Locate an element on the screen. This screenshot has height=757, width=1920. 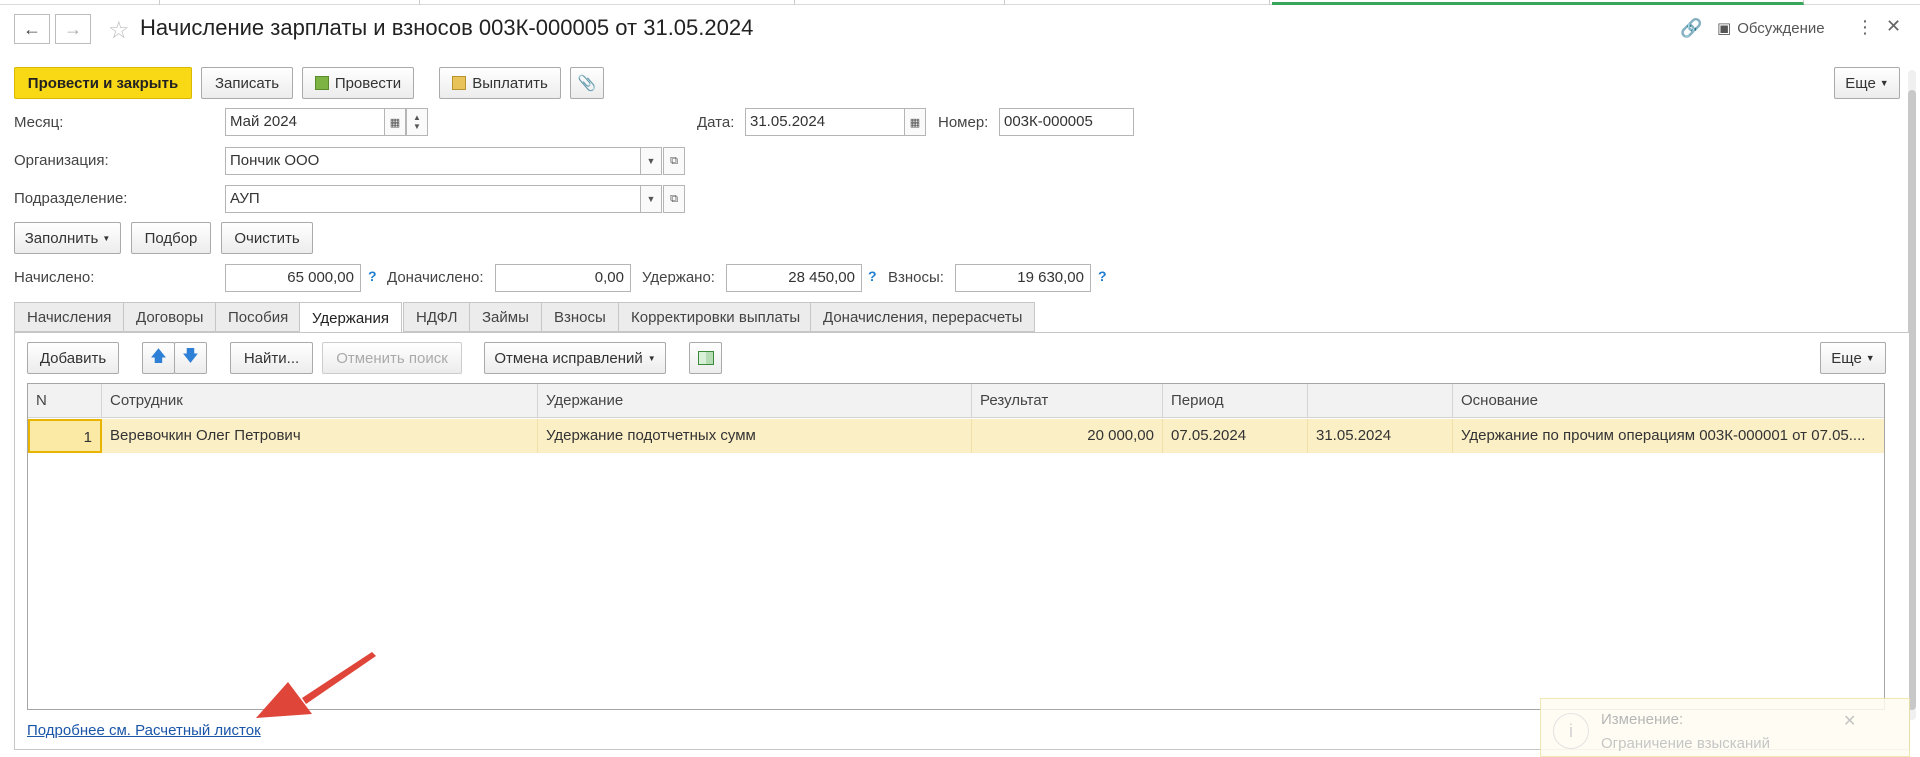
tab-contributions: Взносы is located at coordinates (580, 317).